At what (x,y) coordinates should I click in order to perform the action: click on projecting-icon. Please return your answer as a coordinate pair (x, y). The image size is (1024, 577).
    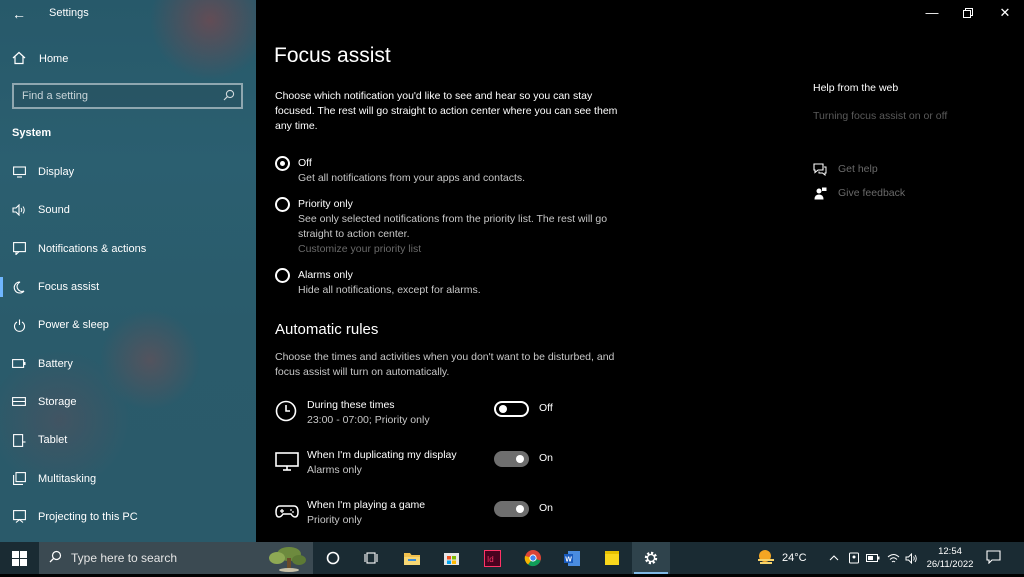
    Looking at the image, I should click on (19, 517).